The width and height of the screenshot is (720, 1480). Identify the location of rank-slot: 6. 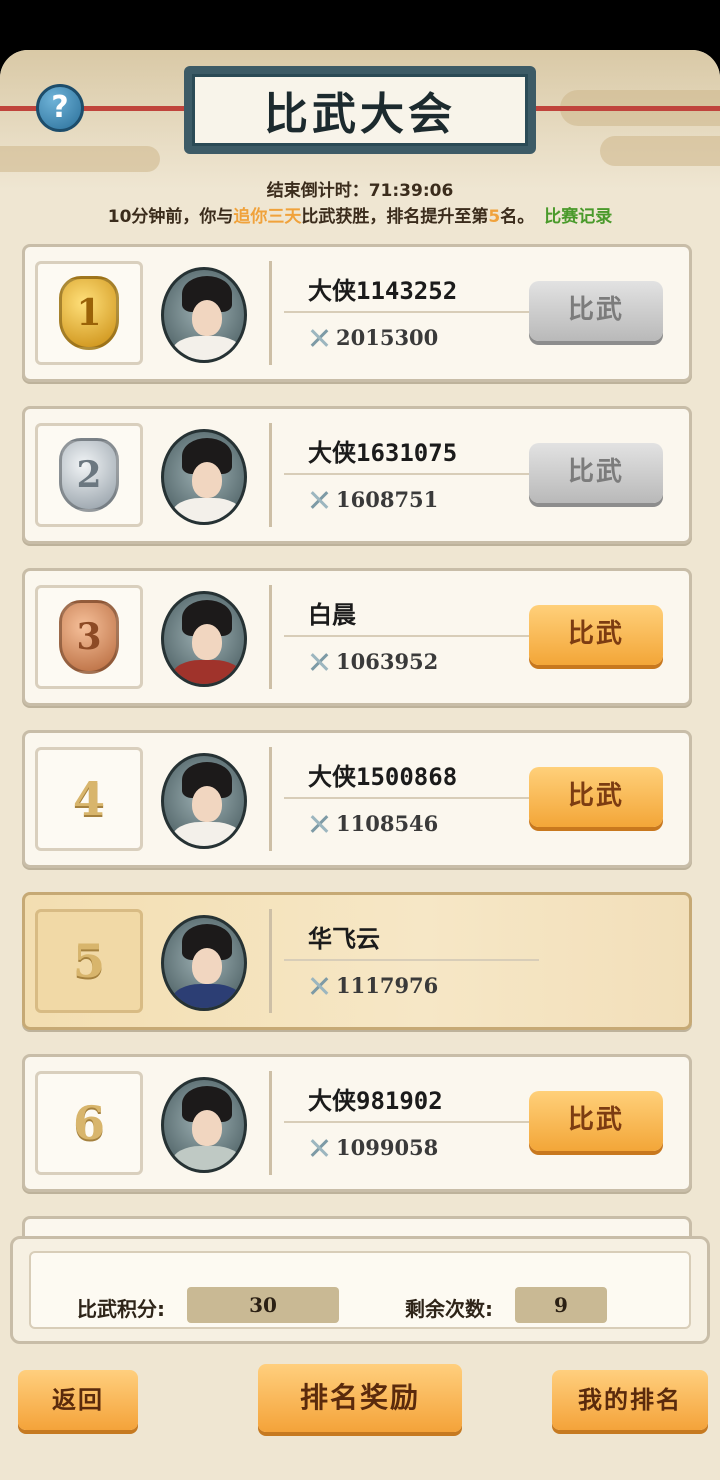
(89, 1123).